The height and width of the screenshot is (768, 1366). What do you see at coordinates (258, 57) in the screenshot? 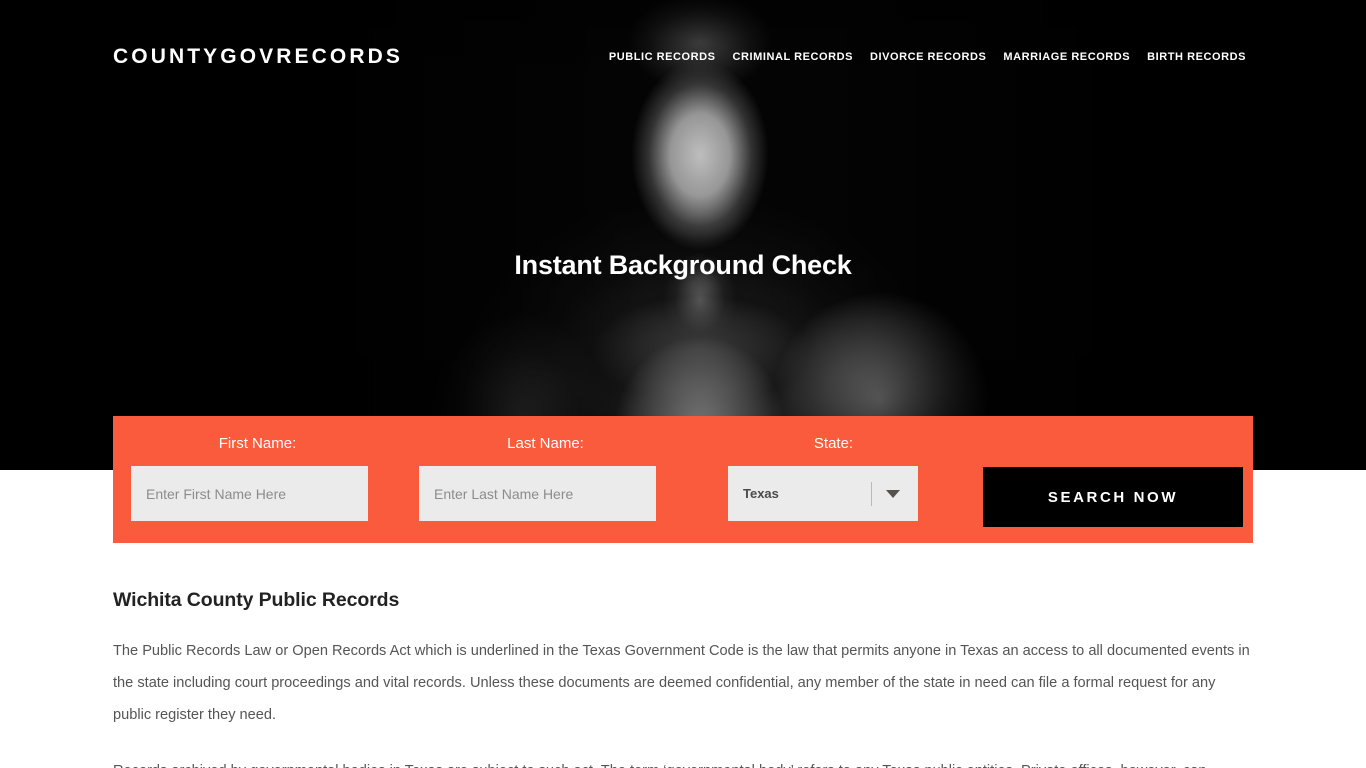
I see `site-logo: COUNTYGOVRECORDS` at bounding box center [258, 57].